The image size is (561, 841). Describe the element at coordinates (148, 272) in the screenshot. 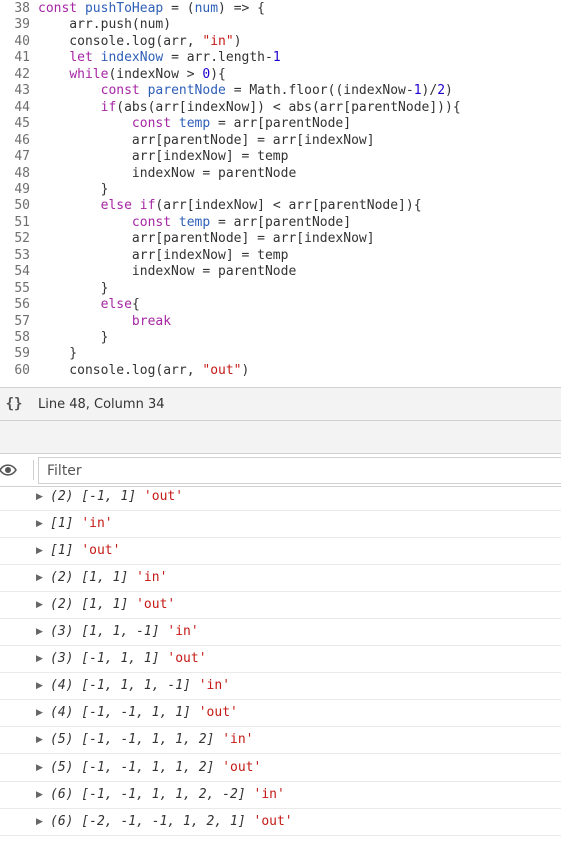

I see `code-line: 54 indexNow = parentNode` at that location.